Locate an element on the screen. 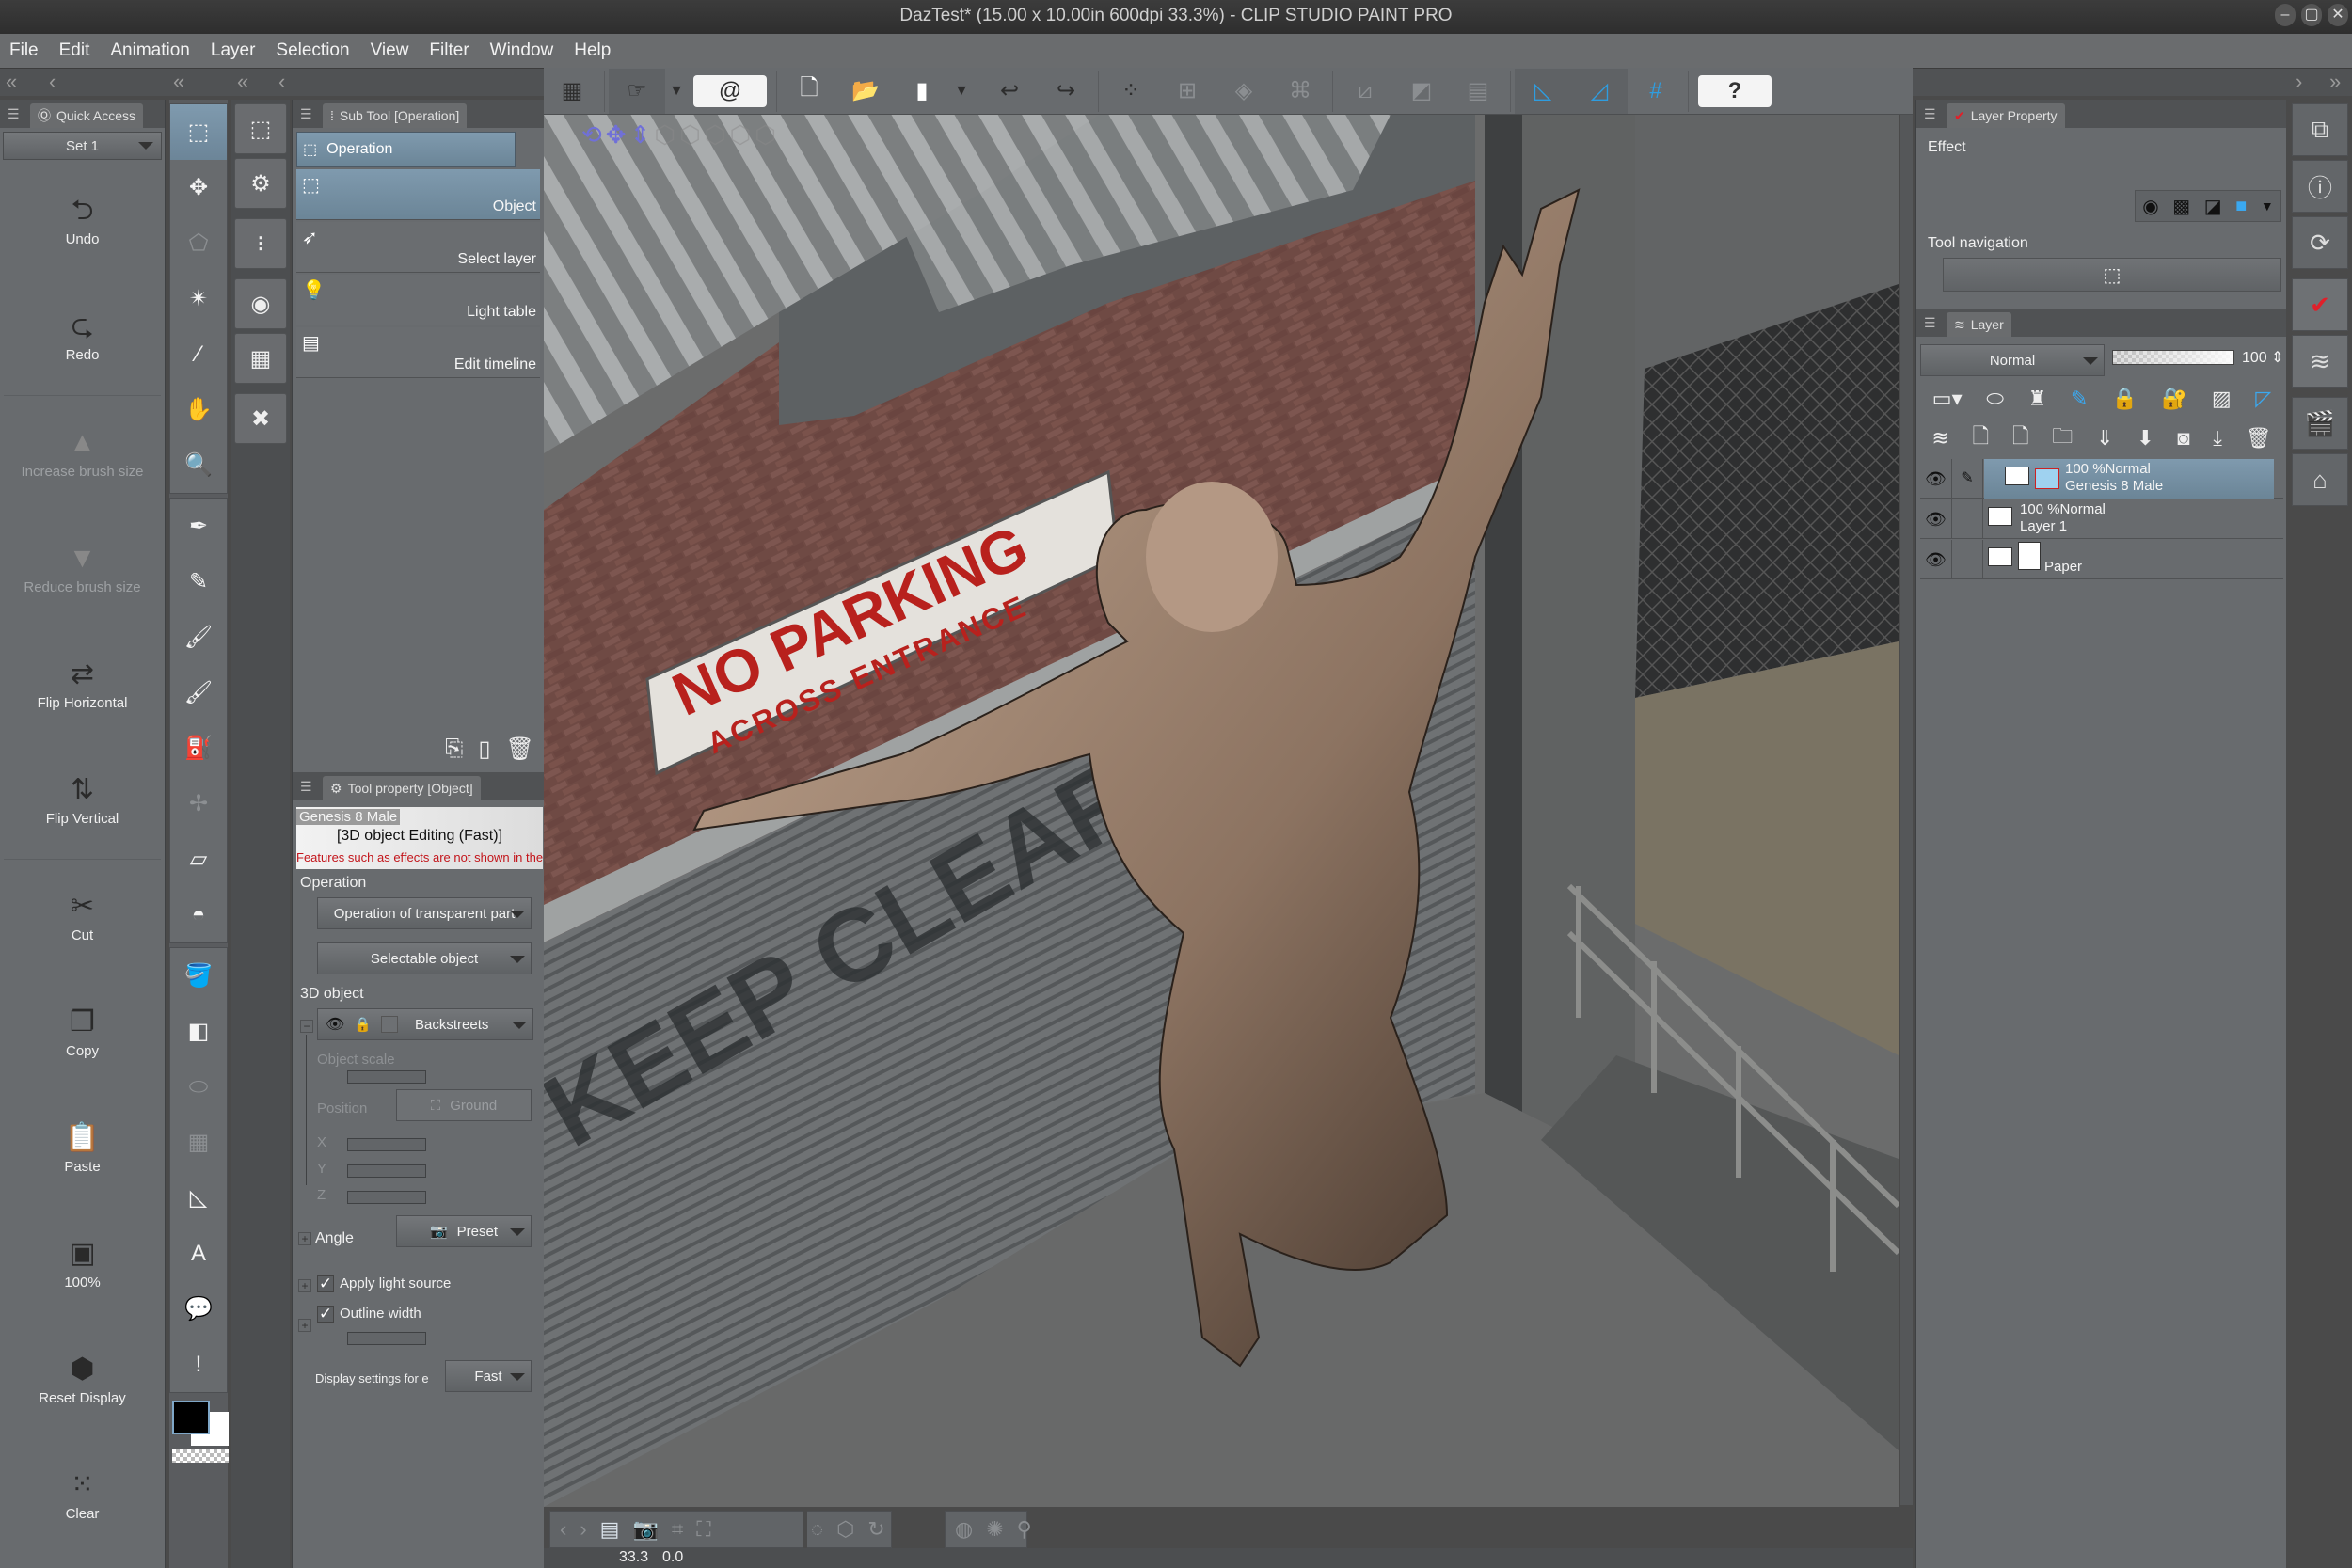  quick-access-clear: ⁙ Clear is located at coordinates (82, 1496).